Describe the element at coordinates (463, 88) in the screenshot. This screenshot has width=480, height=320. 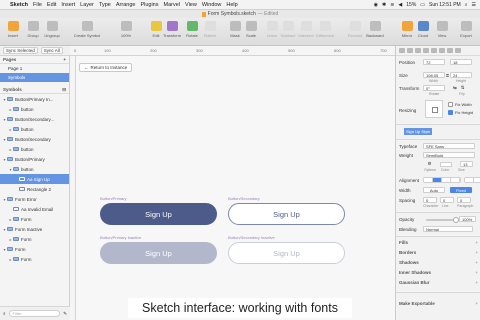
I see `flip-vertical-icon: ⇅` at that location.